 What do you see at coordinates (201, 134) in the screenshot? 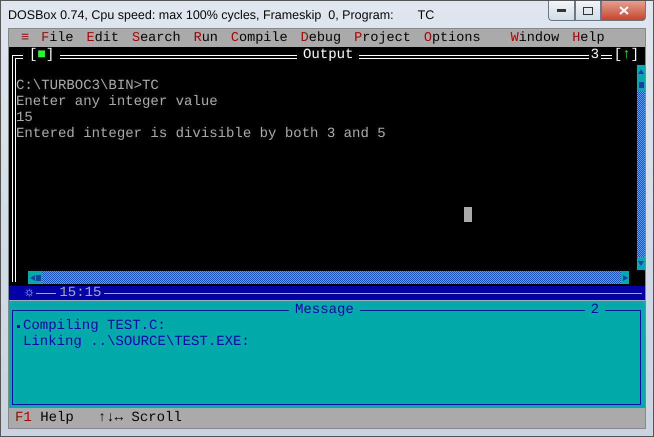
I see `output-line: Entered integer is divisible by both 3 and 5` at bounding box center [201, 134].